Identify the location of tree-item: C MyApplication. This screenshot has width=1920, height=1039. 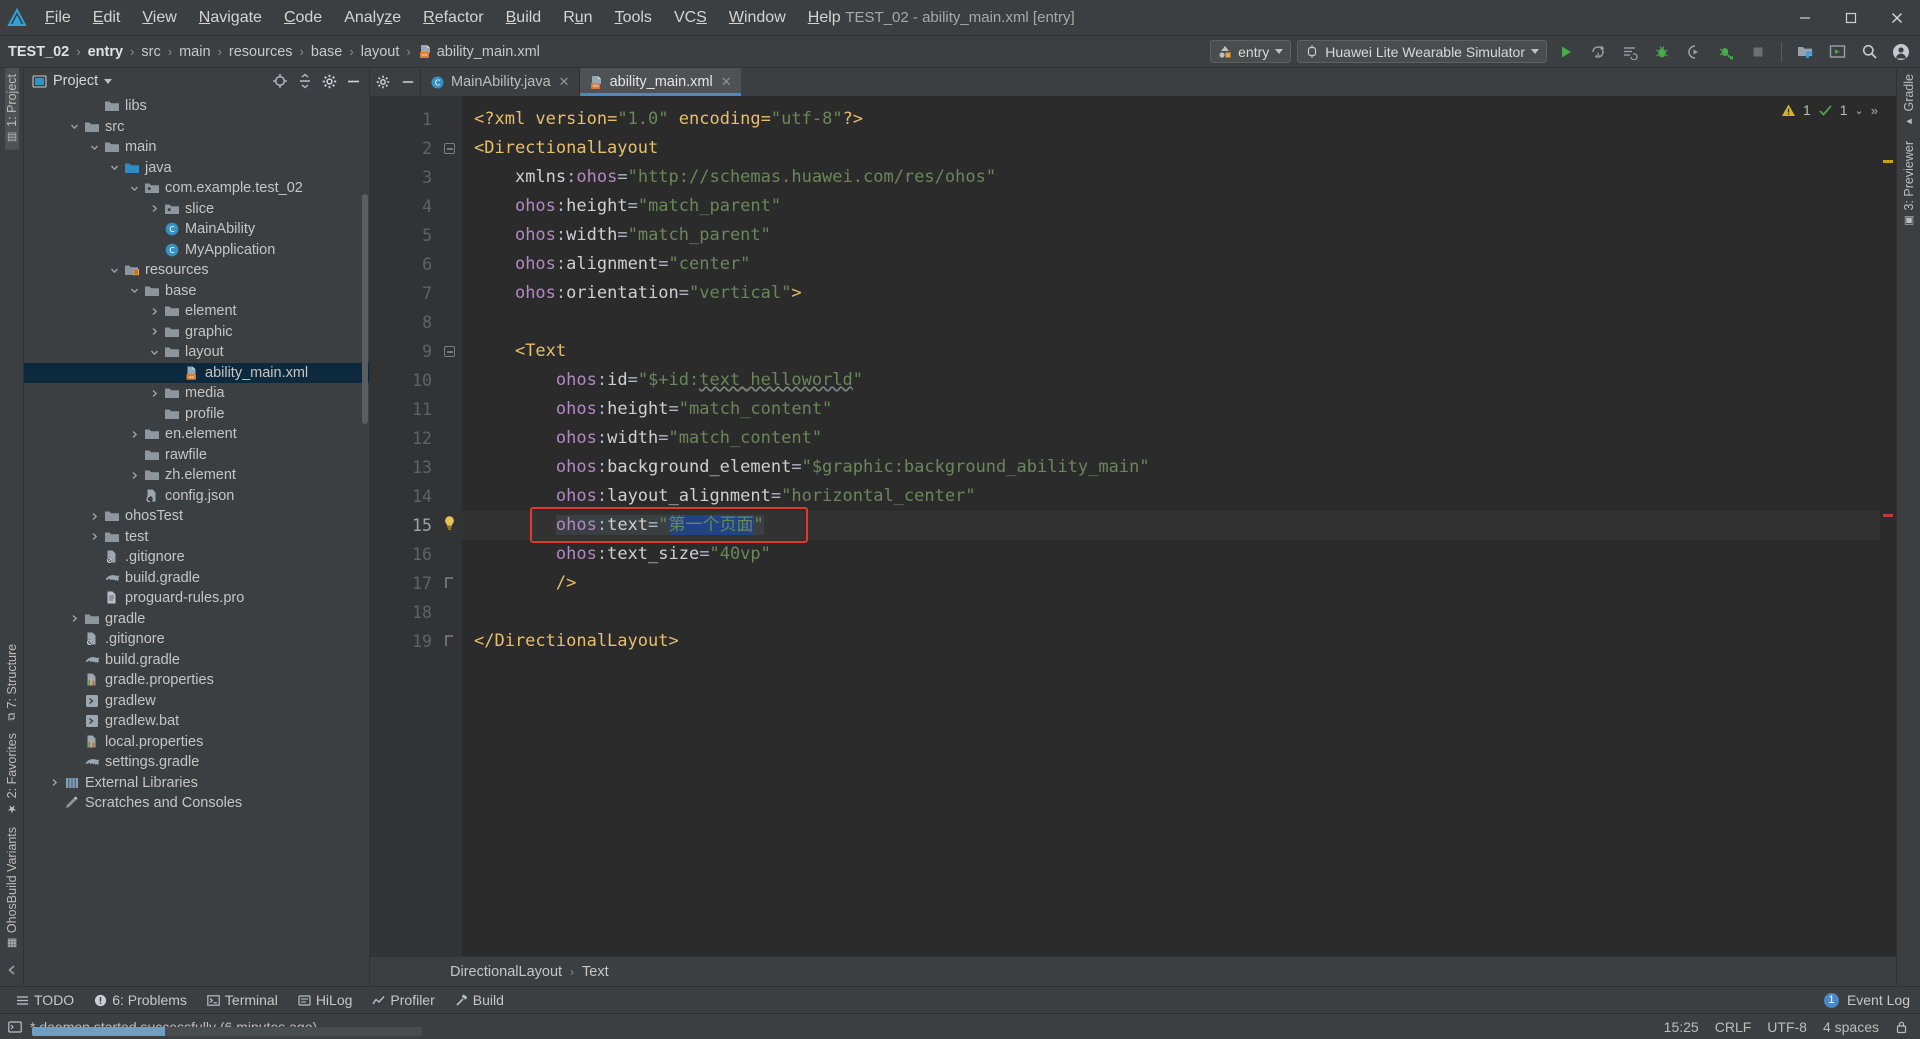
(196, 250).